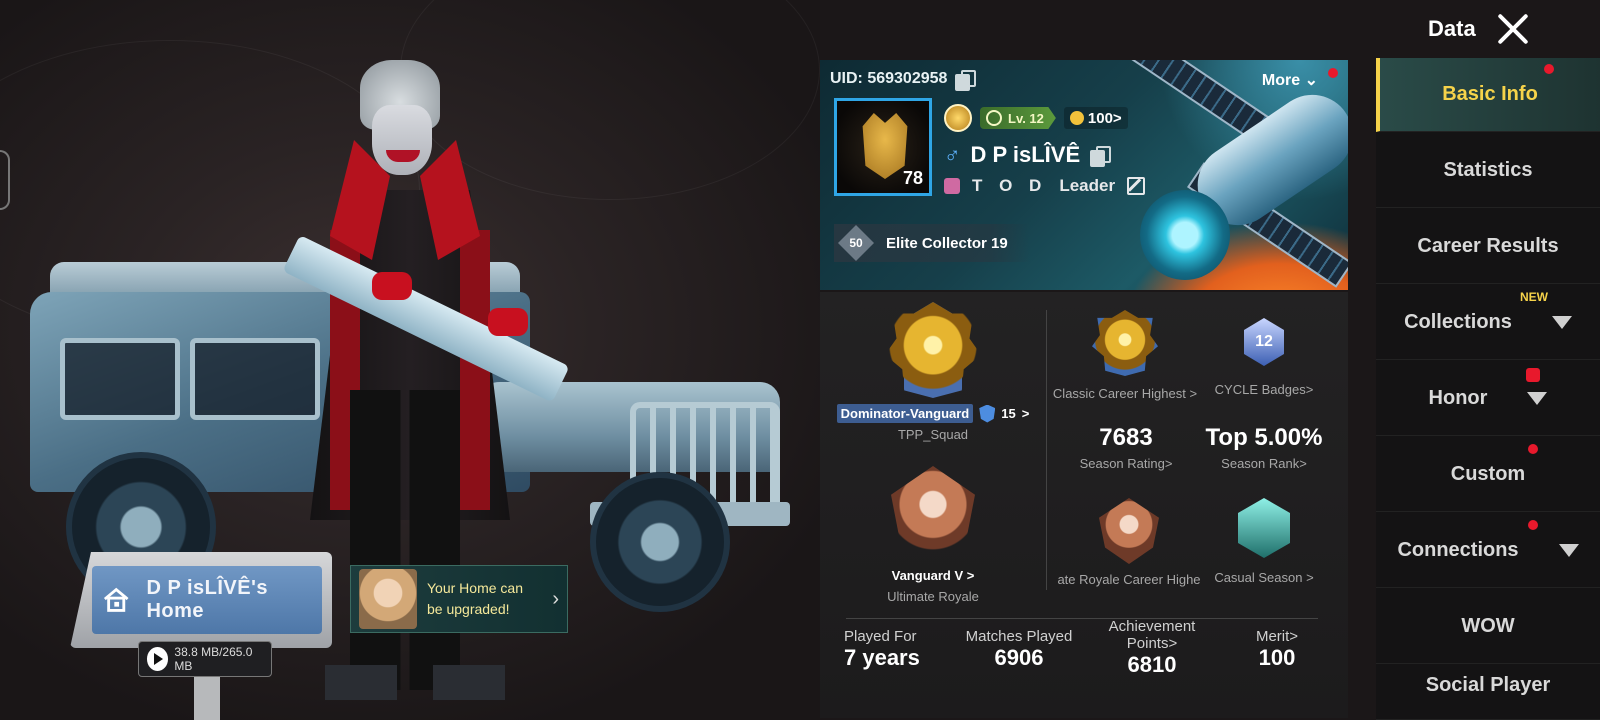  Describe the element at coordinates (5, 180) in the screenshot. I see `side-drawer-tab` at that location.